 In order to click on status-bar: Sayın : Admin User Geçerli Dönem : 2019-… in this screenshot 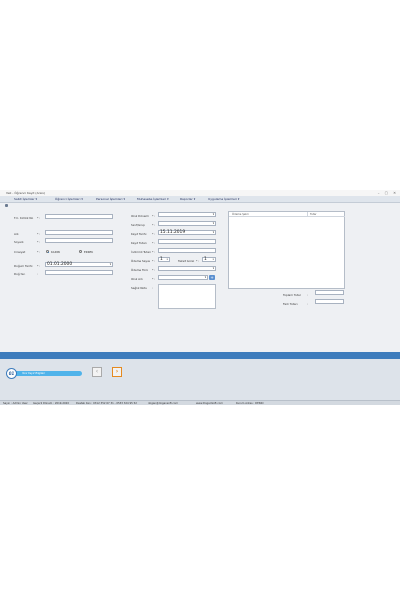, I will do `click(200, 402)`.